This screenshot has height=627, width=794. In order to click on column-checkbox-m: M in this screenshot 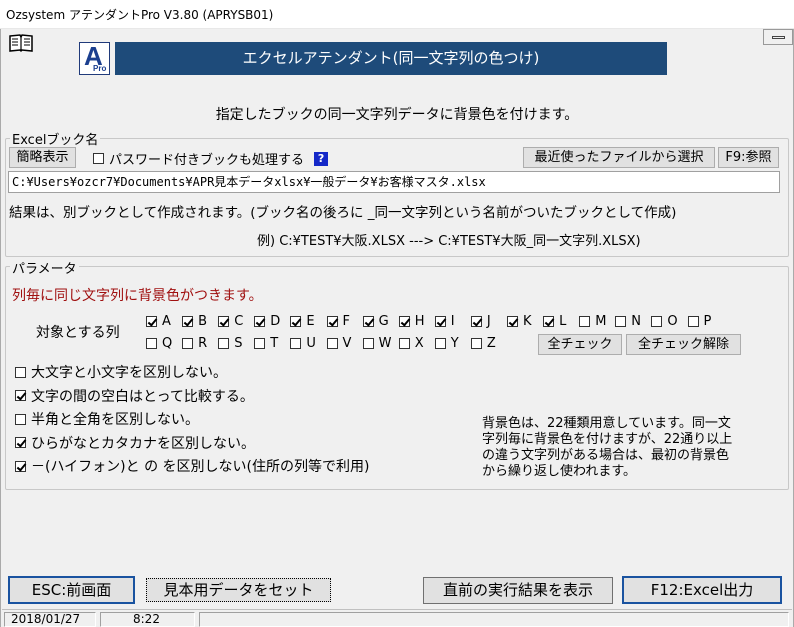, I will do `click(597, 321)`.